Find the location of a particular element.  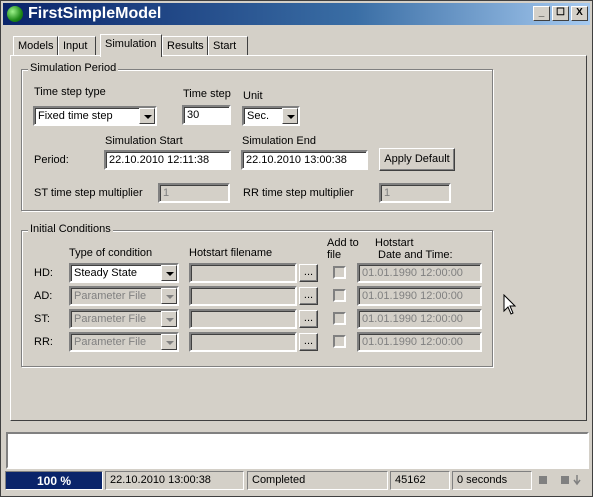

unit-select: Sec. is located at coordinates (271, 116).